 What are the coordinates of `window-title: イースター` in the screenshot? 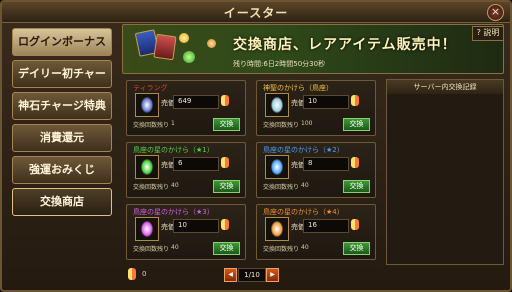 It's located at (256, 13).